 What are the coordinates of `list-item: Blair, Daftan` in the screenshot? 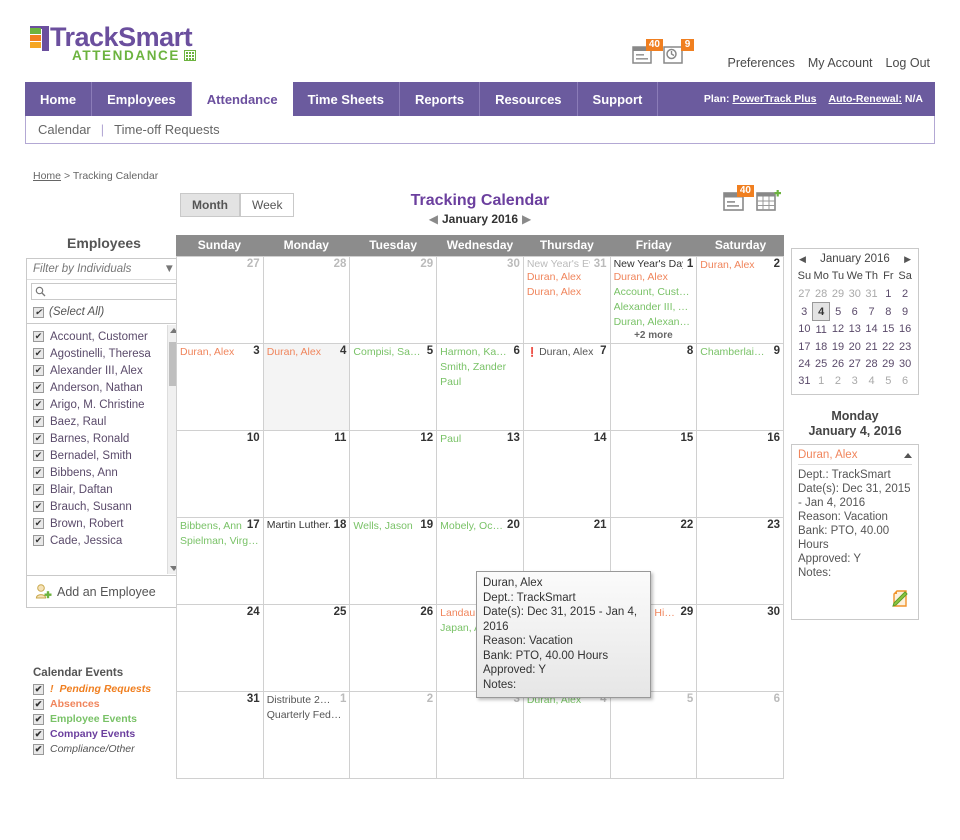 It's located at (104, 489).